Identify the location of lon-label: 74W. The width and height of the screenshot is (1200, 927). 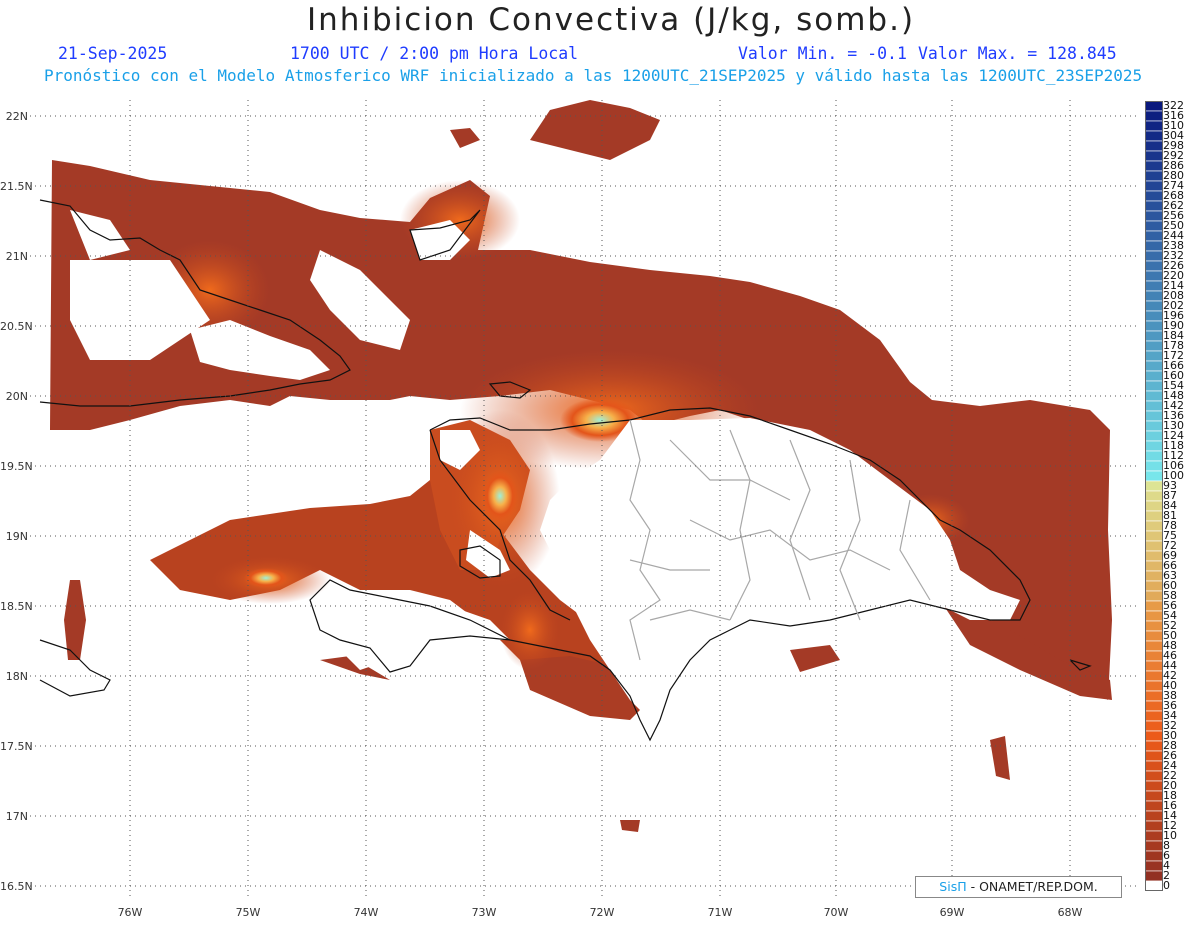
(366, 912).